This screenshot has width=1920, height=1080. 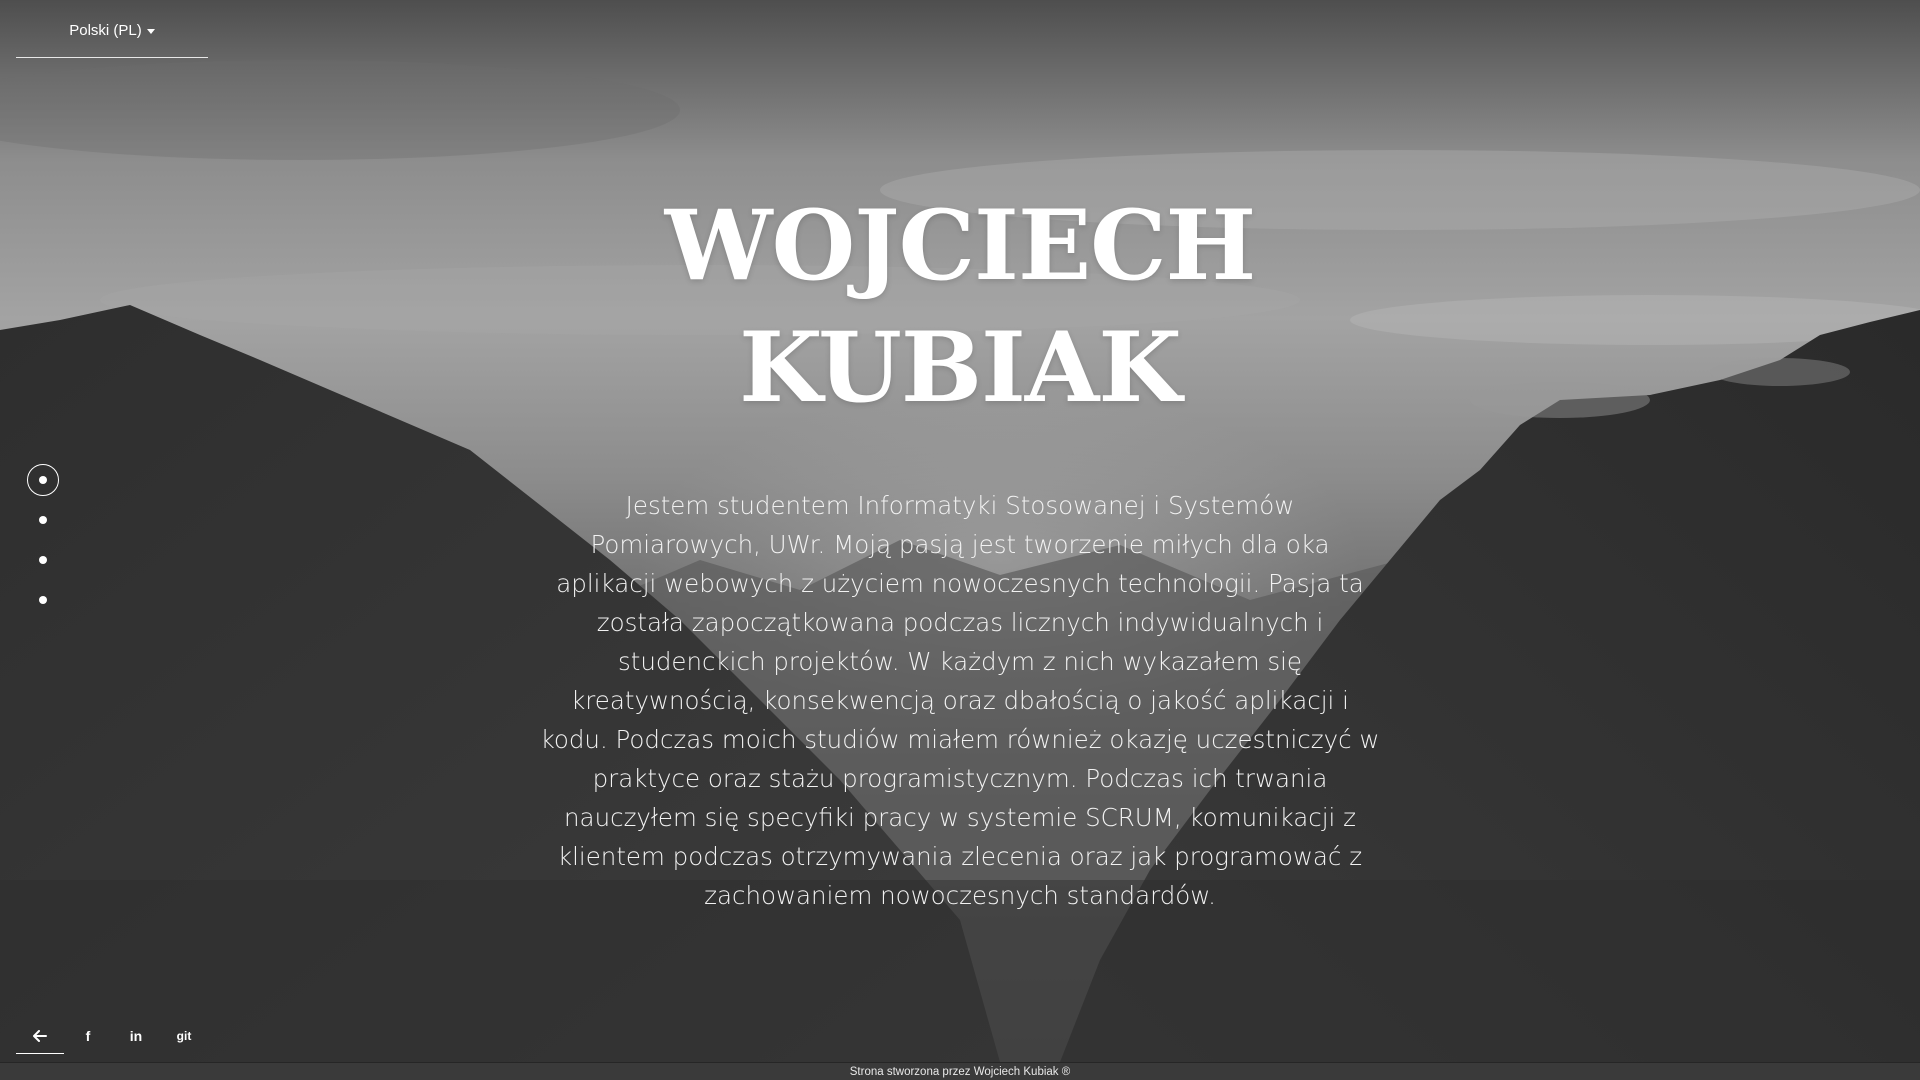 I want to click on linkedin-link: in, so click(x=136, y=1036).